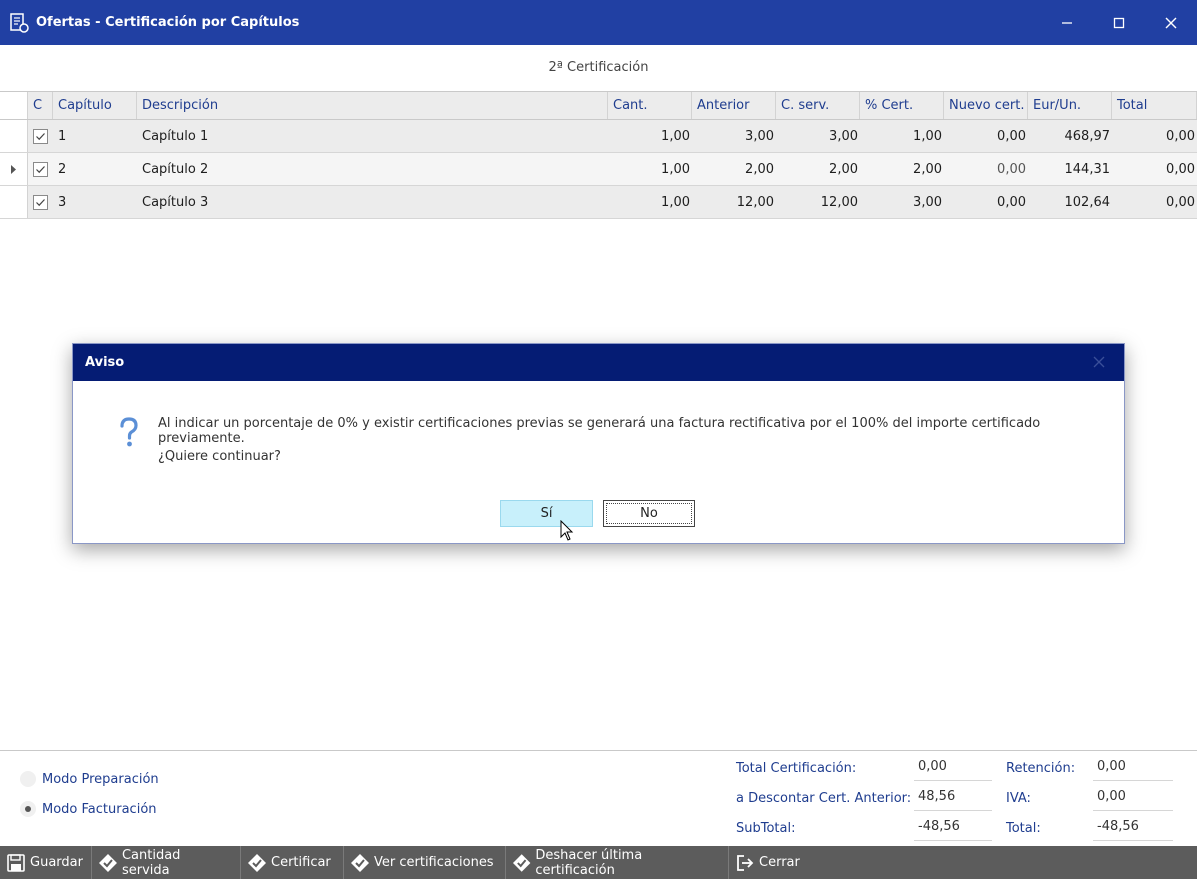 This screenshot has height=879, width=1197. Describe the element at coordinates (1070, 202) in the screenshot. I see `cell-eur: 102,64` at that location.